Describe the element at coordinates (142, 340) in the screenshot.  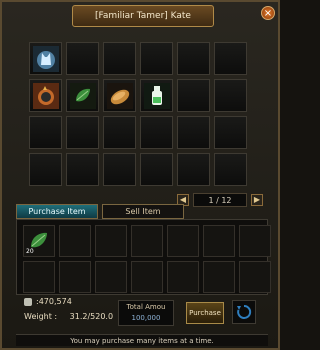
I see `status-message: You may purchase many items at a time.` at that location.